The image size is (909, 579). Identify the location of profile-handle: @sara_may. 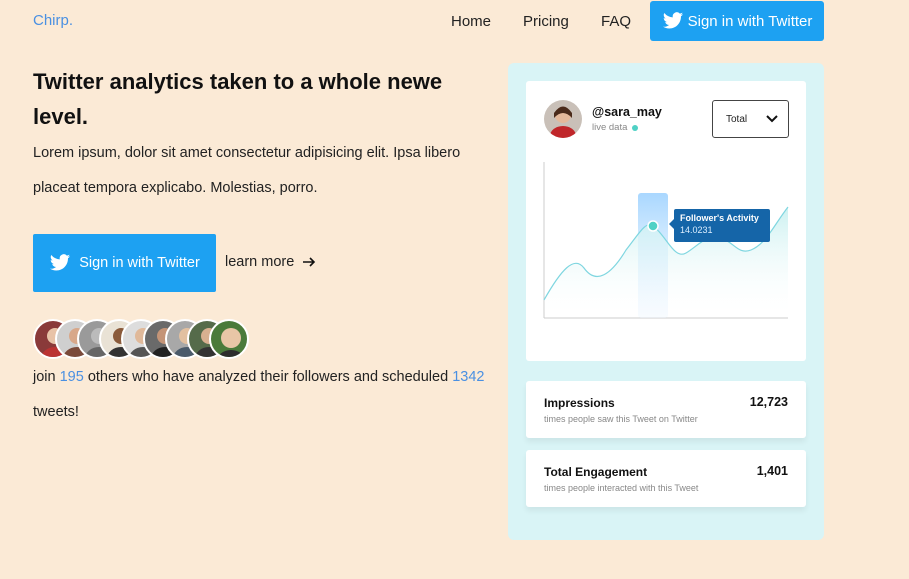
(627, 112).